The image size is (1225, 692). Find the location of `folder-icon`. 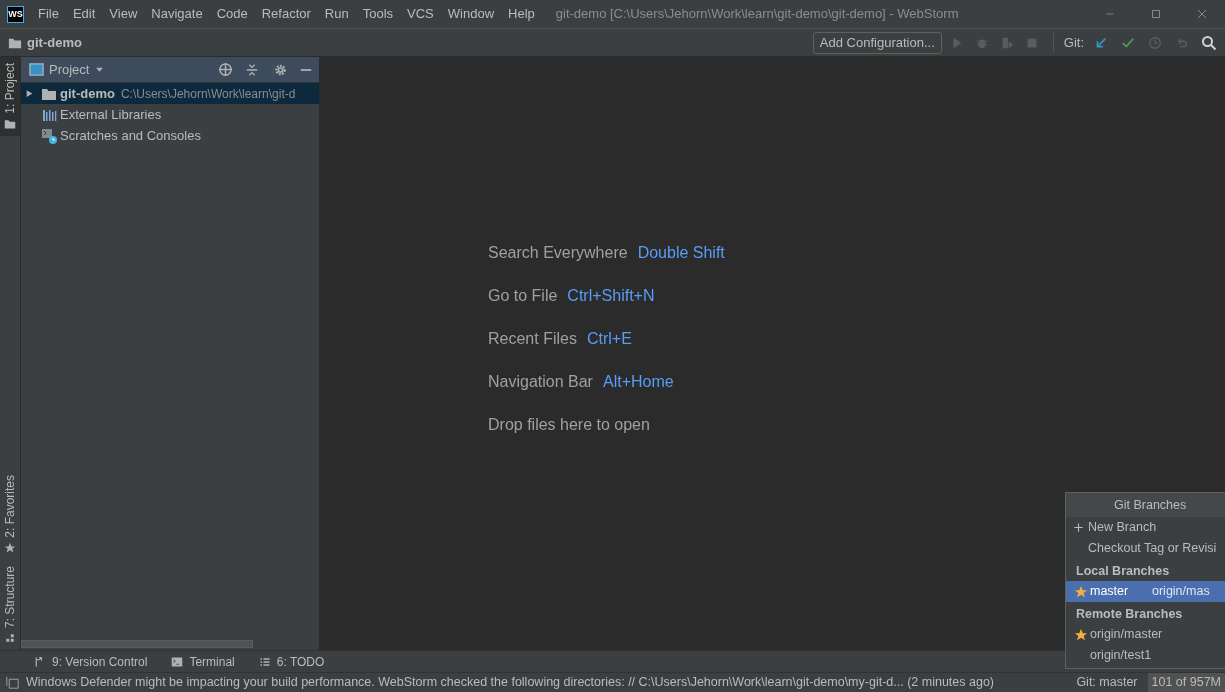

folder-icon is located at coordinates (10, 123).